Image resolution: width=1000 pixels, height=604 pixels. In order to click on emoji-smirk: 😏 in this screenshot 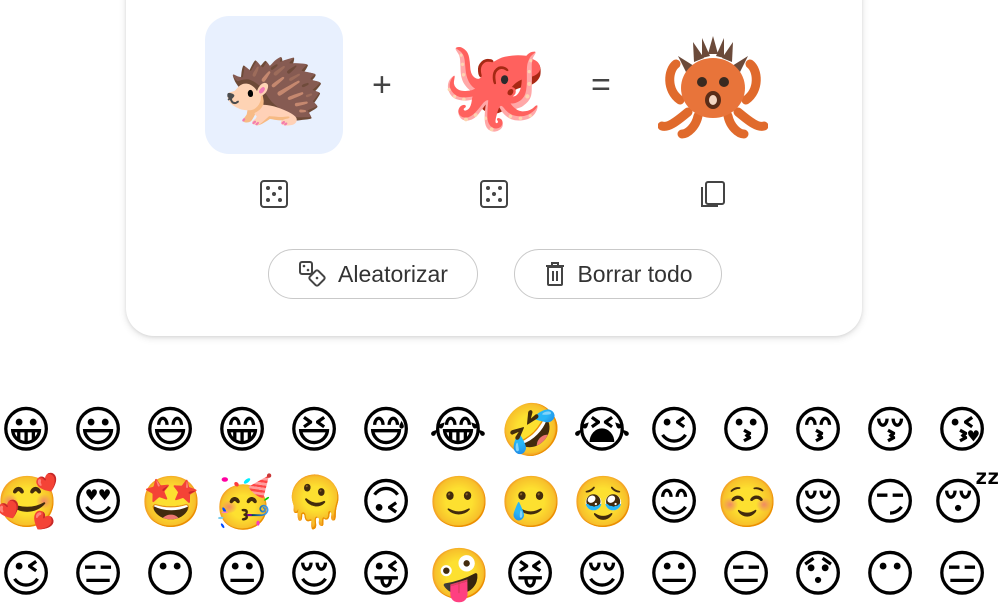, I will do `click(890, 502)`.